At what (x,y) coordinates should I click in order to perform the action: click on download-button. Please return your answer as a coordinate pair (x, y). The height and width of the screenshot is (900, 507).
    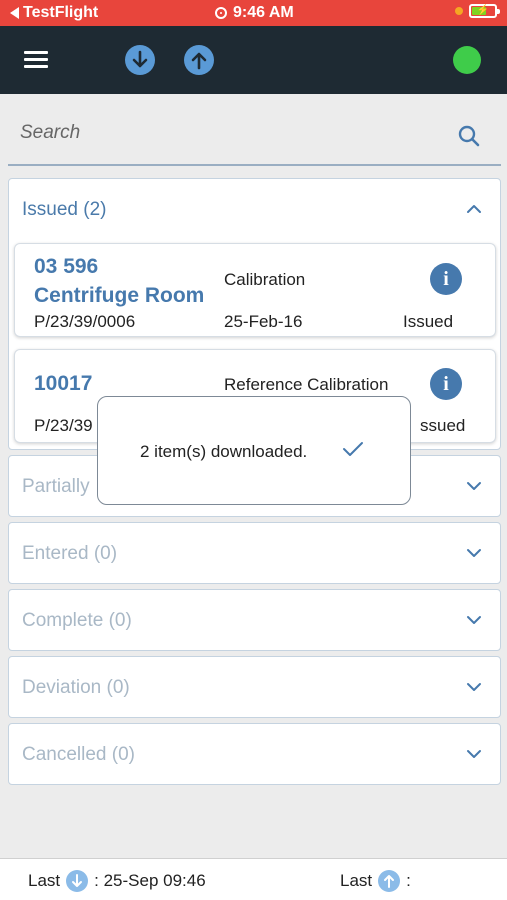
    Looking at the image, I should click on (140, 60).